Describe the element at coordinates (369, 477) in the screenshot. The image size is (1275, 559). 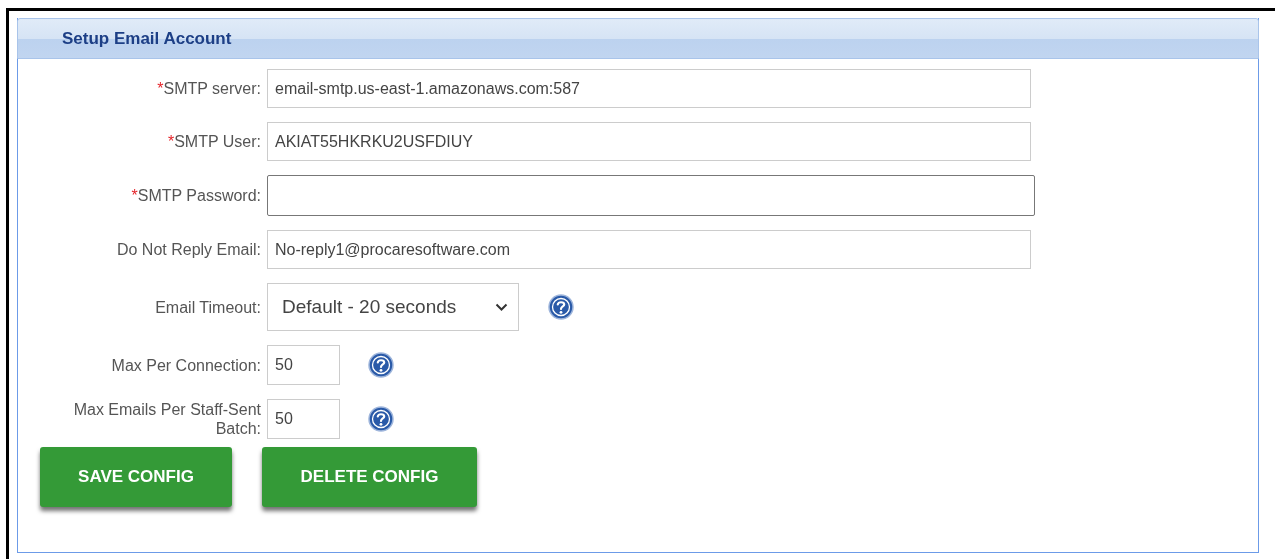
I see `config-button: DELETE CONFIG` at that location.